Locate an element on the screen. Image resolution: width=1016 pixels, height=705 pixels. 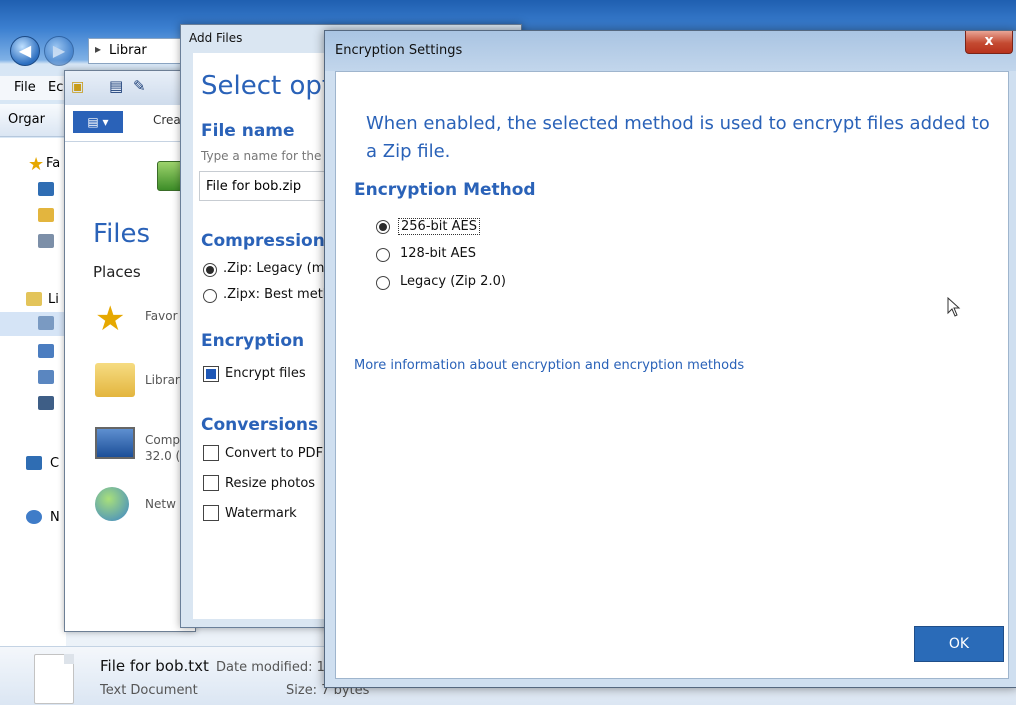
status-type: Text Document is located at coordinates (149, 690).